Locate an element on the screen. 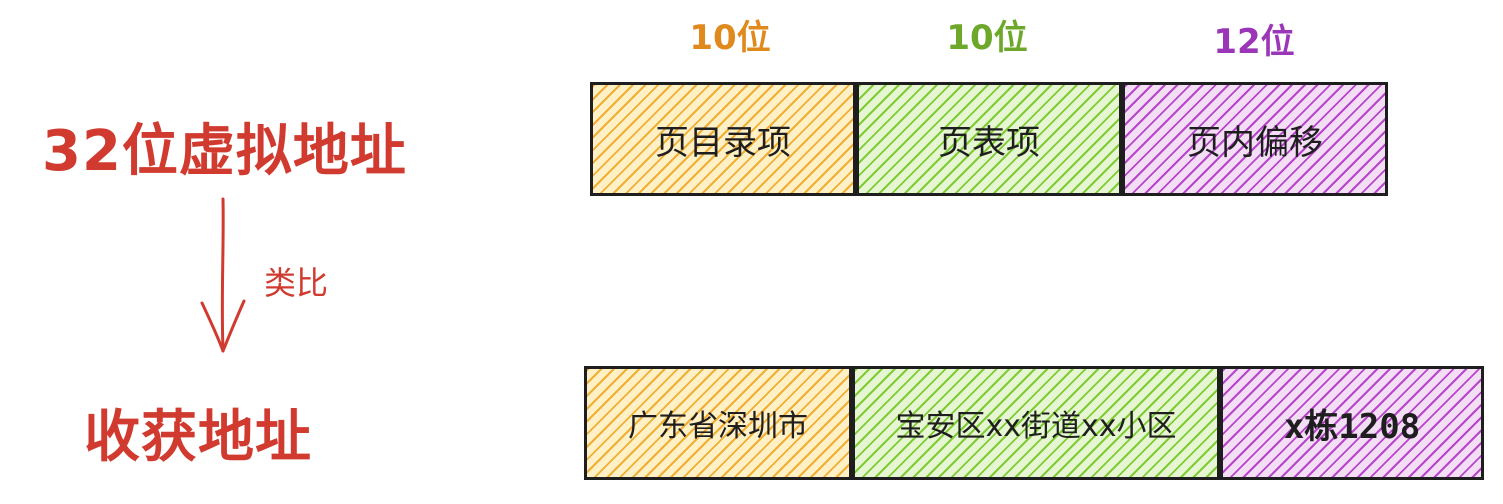 This screenshot has width=1503, height=504. bits-label-table: 10位 is located at coordinates (987, 38).